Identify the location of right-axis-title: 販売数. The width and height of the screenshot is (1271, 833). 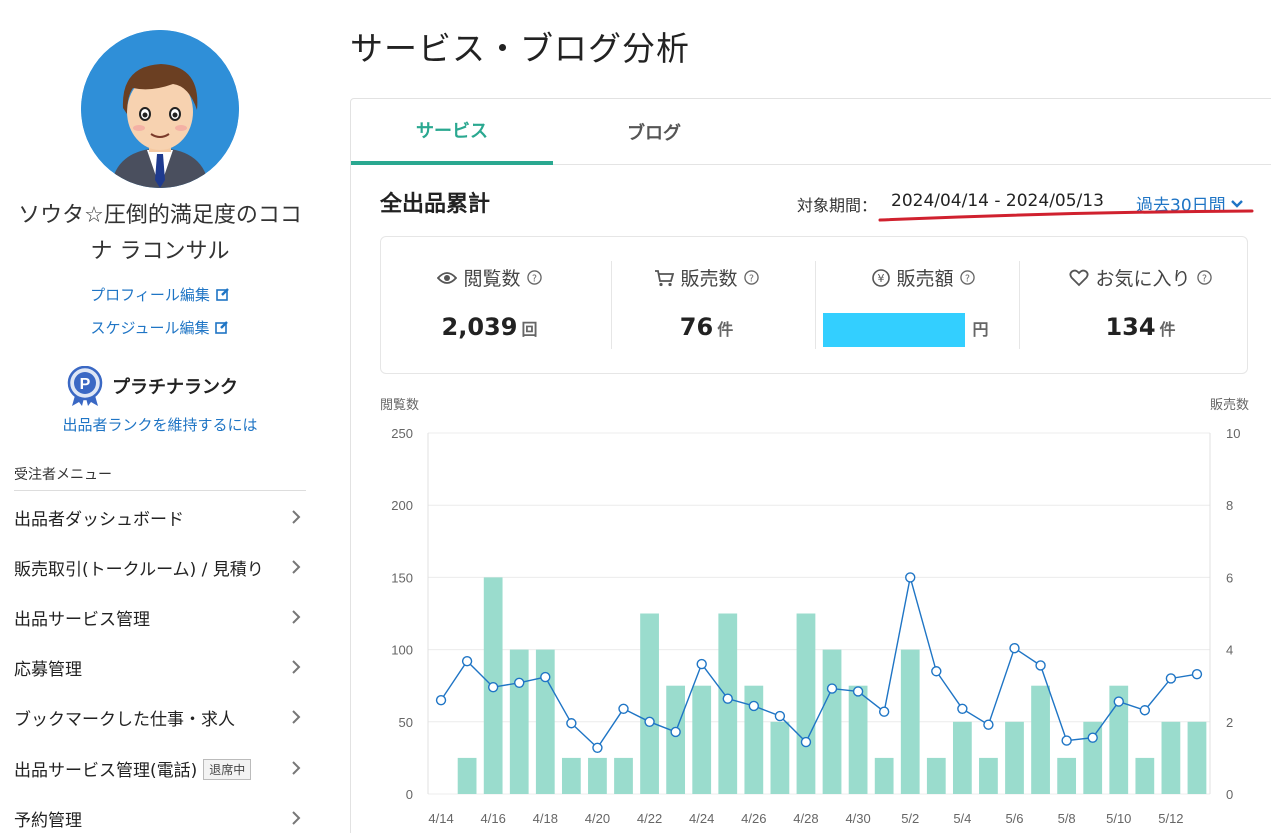
(1229, 404).